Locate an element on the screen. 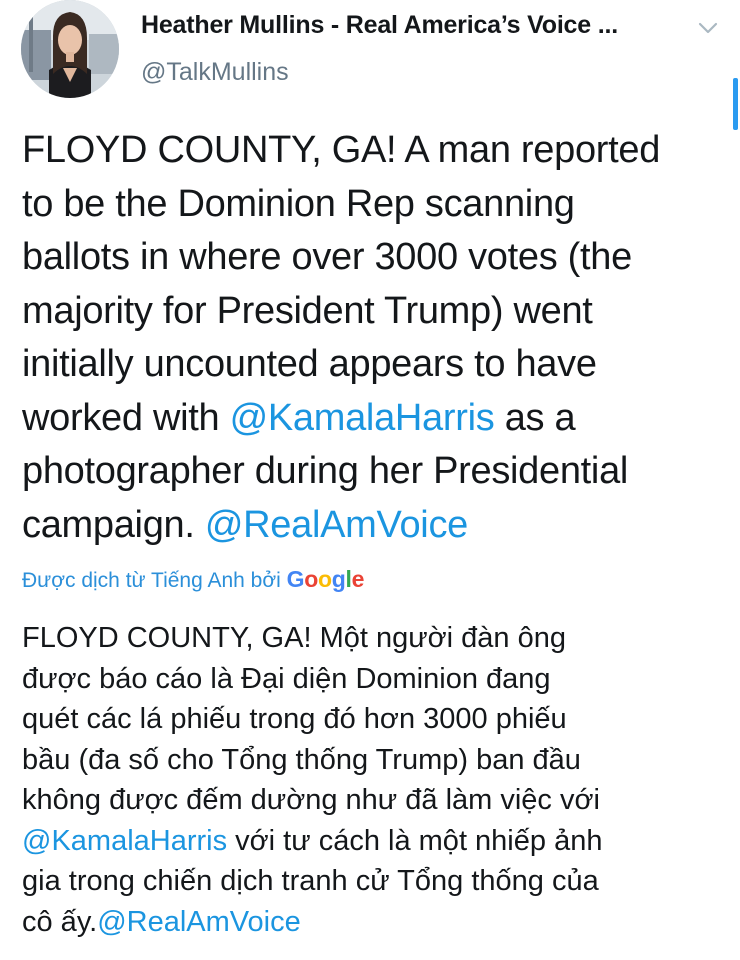  text-line: được báo cáo là Đại diện Dominion đang is located at coordinates (372, 679).